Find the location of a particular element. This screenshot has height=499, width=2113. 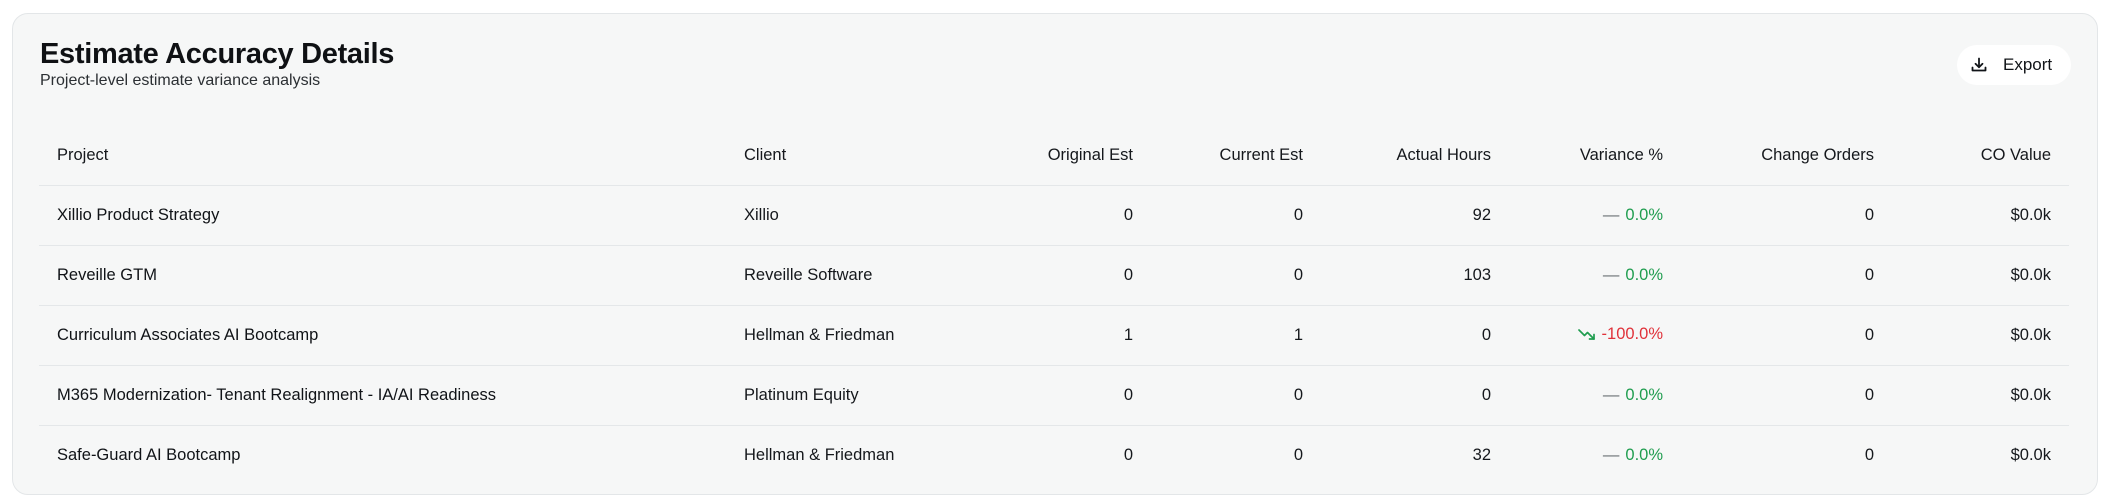

client-cell: Xillio is located at coordinates (846, 215).